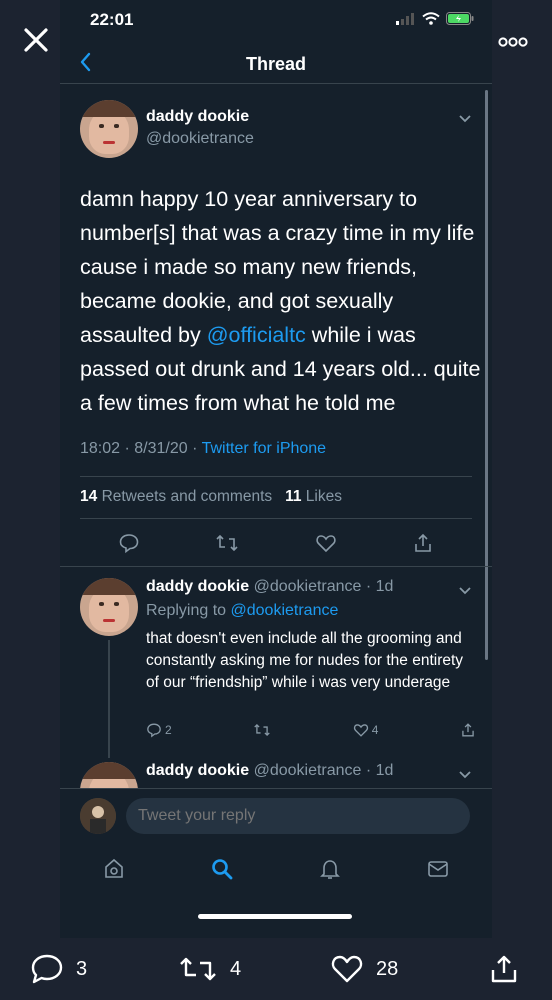 The width and height of the screenshot is (552, 1000). What do you see at coordinates (222, 871) in the screenshot?
I see `search-icon` at bounding box center [222, 871].